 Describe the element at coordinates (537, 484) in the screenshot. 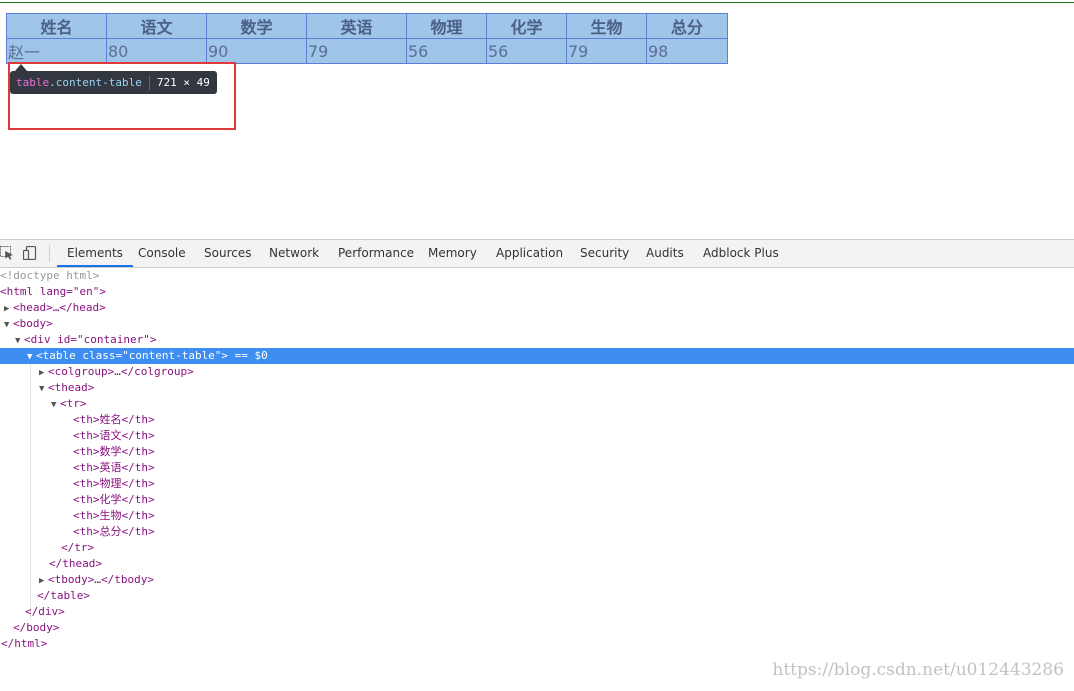

I see `dom-node-th: <th>物理</th>` at that location.